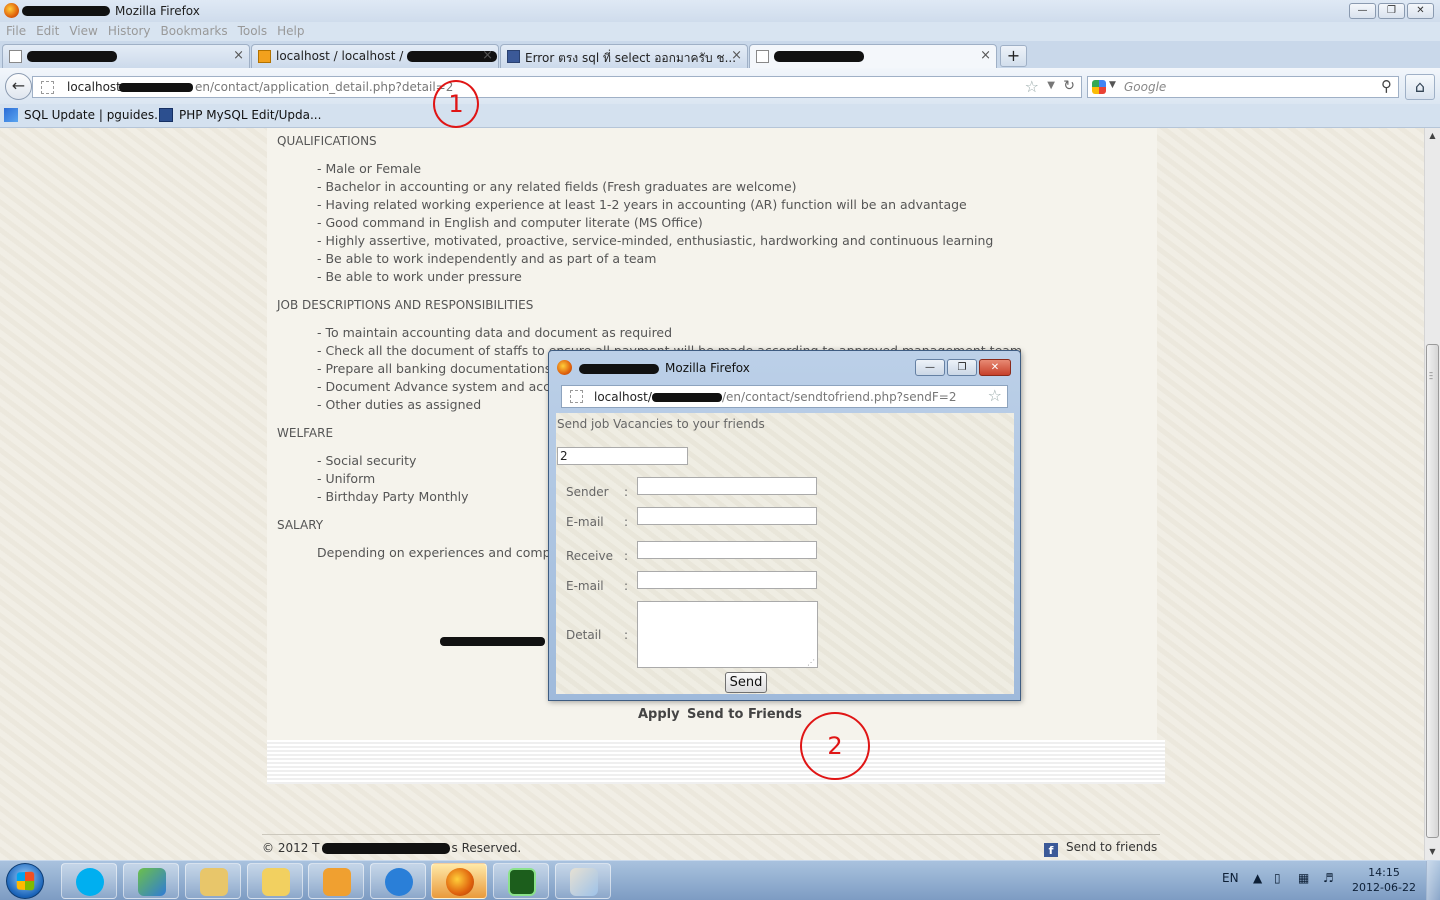 This screenshot has height=900, width=1440. What do you see at coordinates (1277, 878) in the screenshot?
I see `device-icon: ▯` at bounding box center [1277, 878].